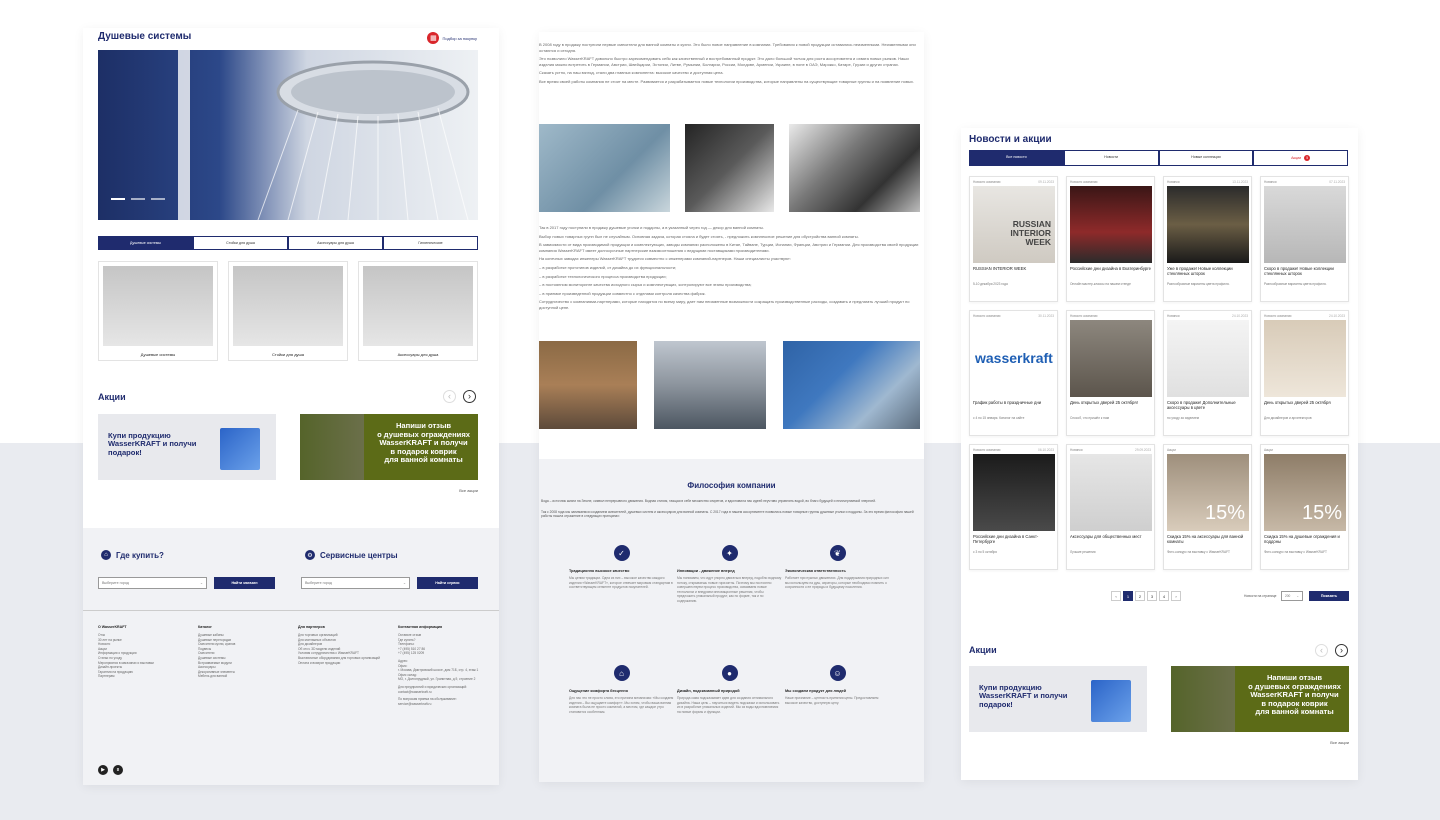 The height and width of the screenshot is (820, 1440). I want to click on category-card: Аксессуары для душа, so click(418, 311).